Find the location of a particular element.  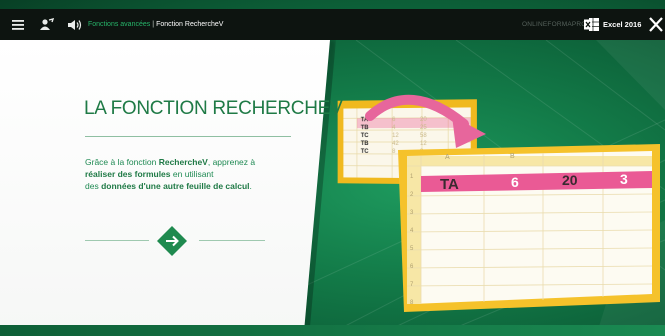

nav-line-right is located at coordinates (232, 240).